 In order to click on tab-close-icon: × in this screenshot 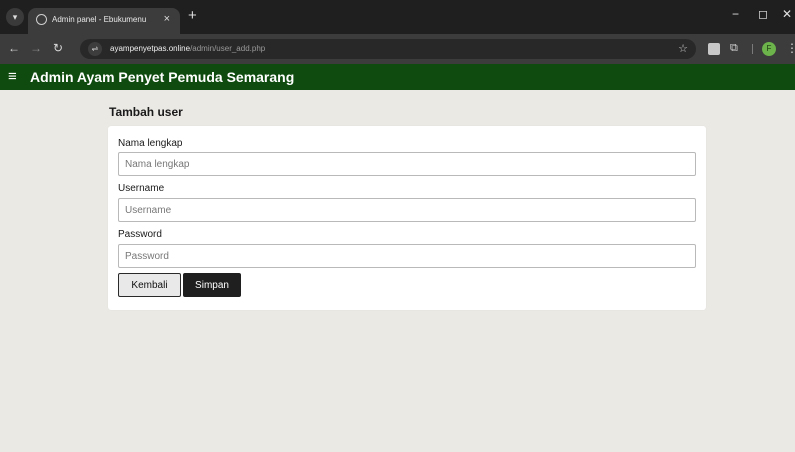, I will do `click(167, 19)`.